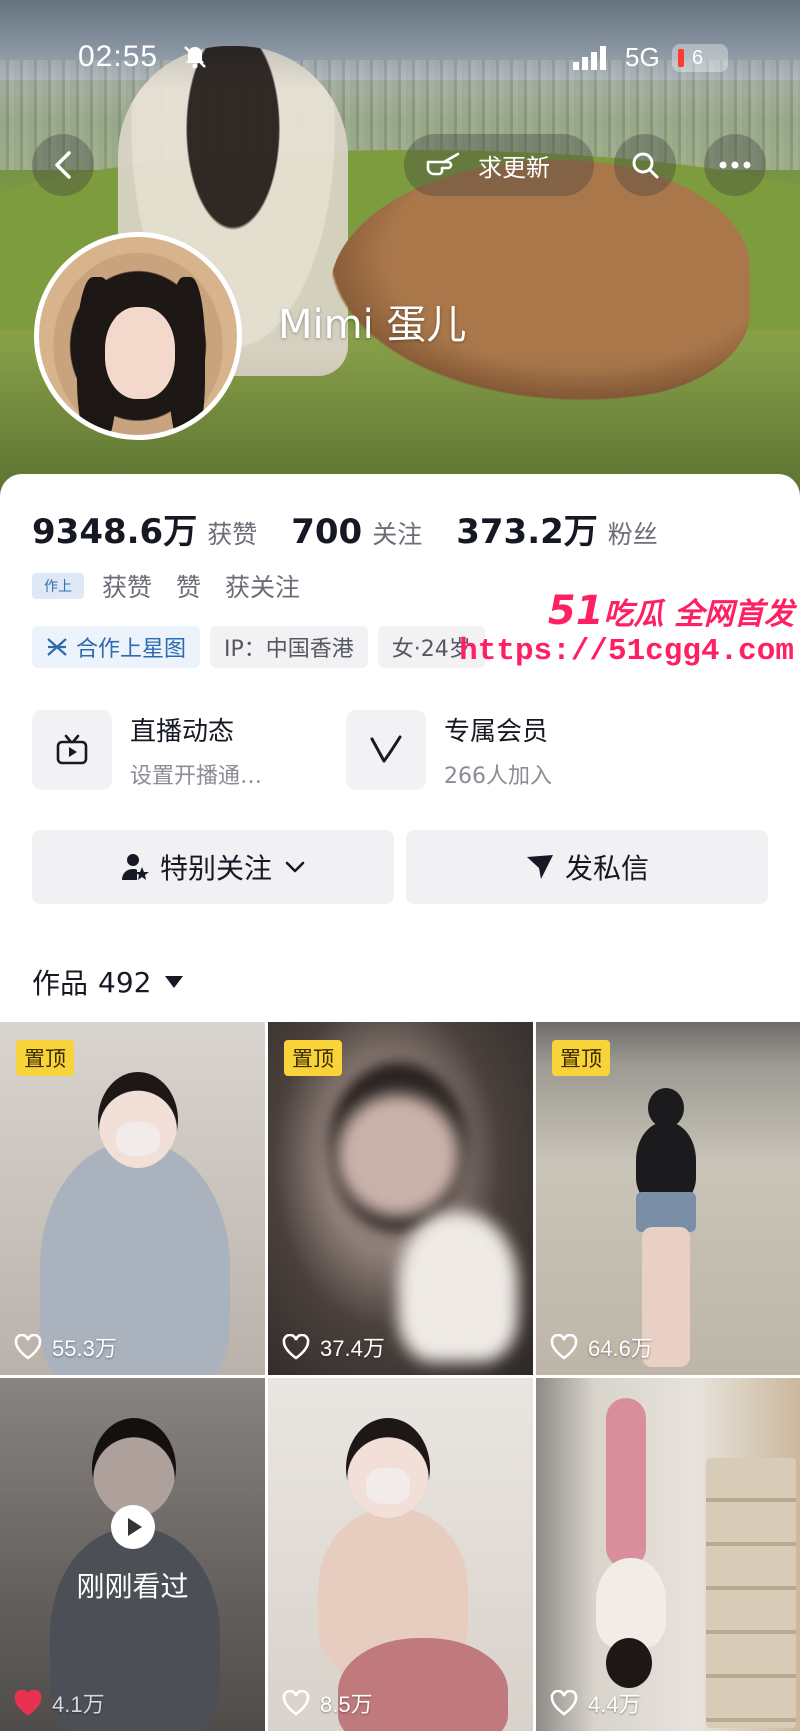 Image resolution: width=800 pixels, height=1736 pixels. What do you see at coordinates (327, 1703) in the screenshot?
I see `tile-likes: 8.5万` at bounding box center [327, 1703].